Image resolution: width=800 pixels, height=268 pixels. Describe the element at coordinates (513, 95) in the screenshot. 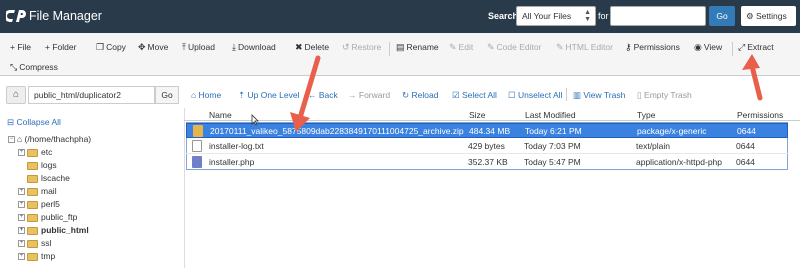

I see `checkbox-empty-icon: ☐` at that location.